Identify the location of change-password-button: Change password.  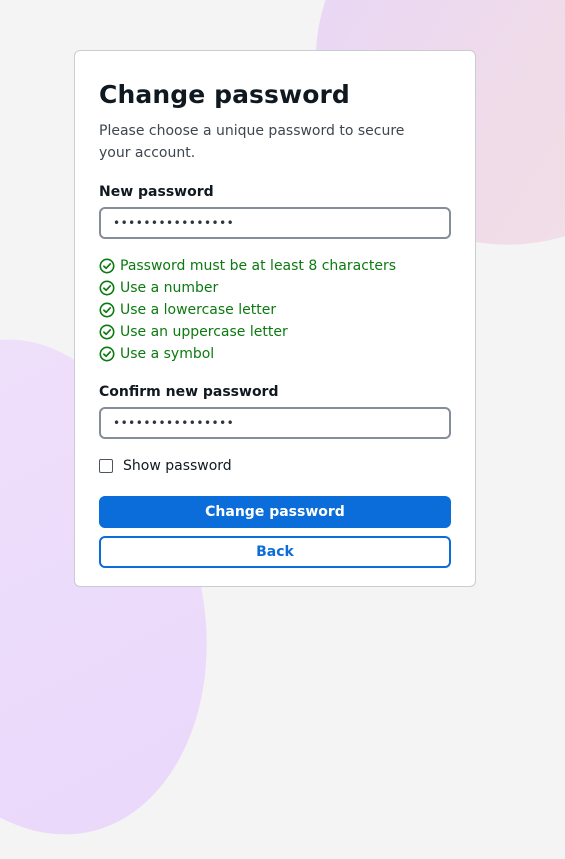
(275, 512).